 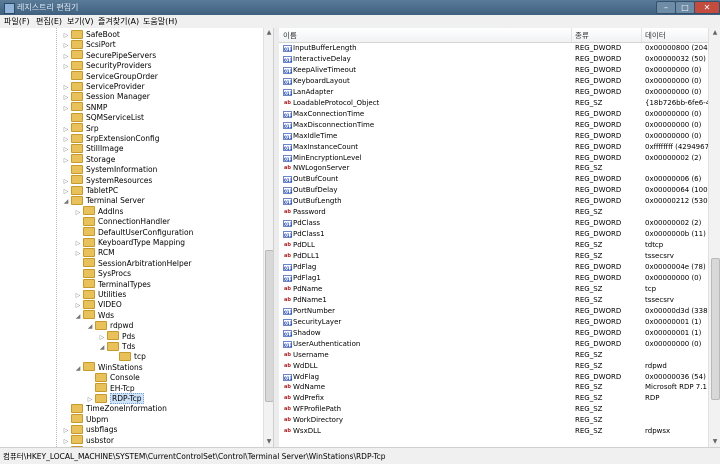 What do you see at coordinates (113, 377) in the screenshot?
I see `tree-node: Console` at bounding box center [113, 377].